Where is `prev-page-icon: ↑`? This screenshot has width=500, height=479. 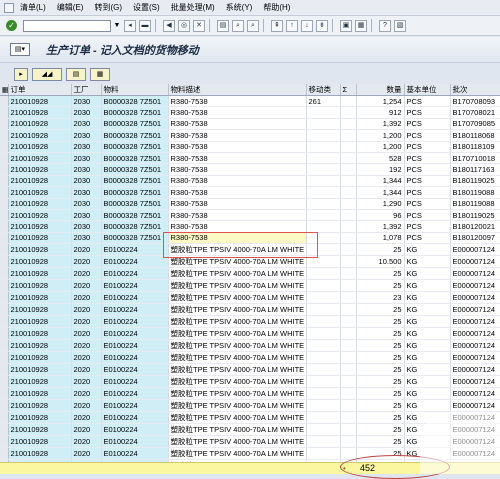
prev-page-icon: ↑ is located at coordinates (292, 25).